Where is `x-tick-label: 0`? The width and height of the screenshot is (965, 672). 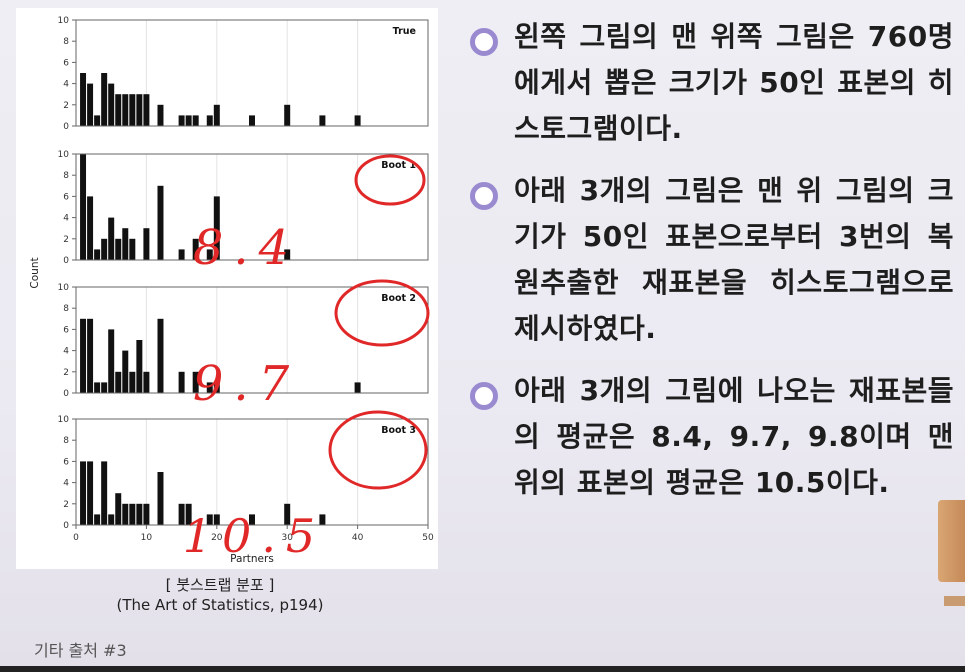 x-tick-label: 0 is located at coordinates (76, 538).